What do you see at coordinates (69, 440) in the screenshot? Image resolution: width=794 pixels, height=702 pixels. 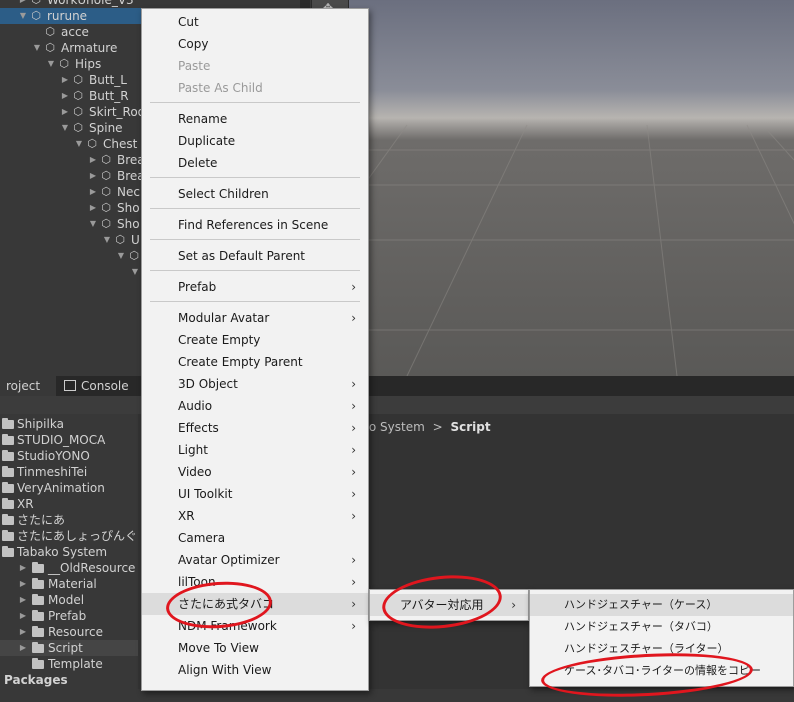 I see `project-folder-item: STUDIO_MOCA` at bounding box center [69, 440].